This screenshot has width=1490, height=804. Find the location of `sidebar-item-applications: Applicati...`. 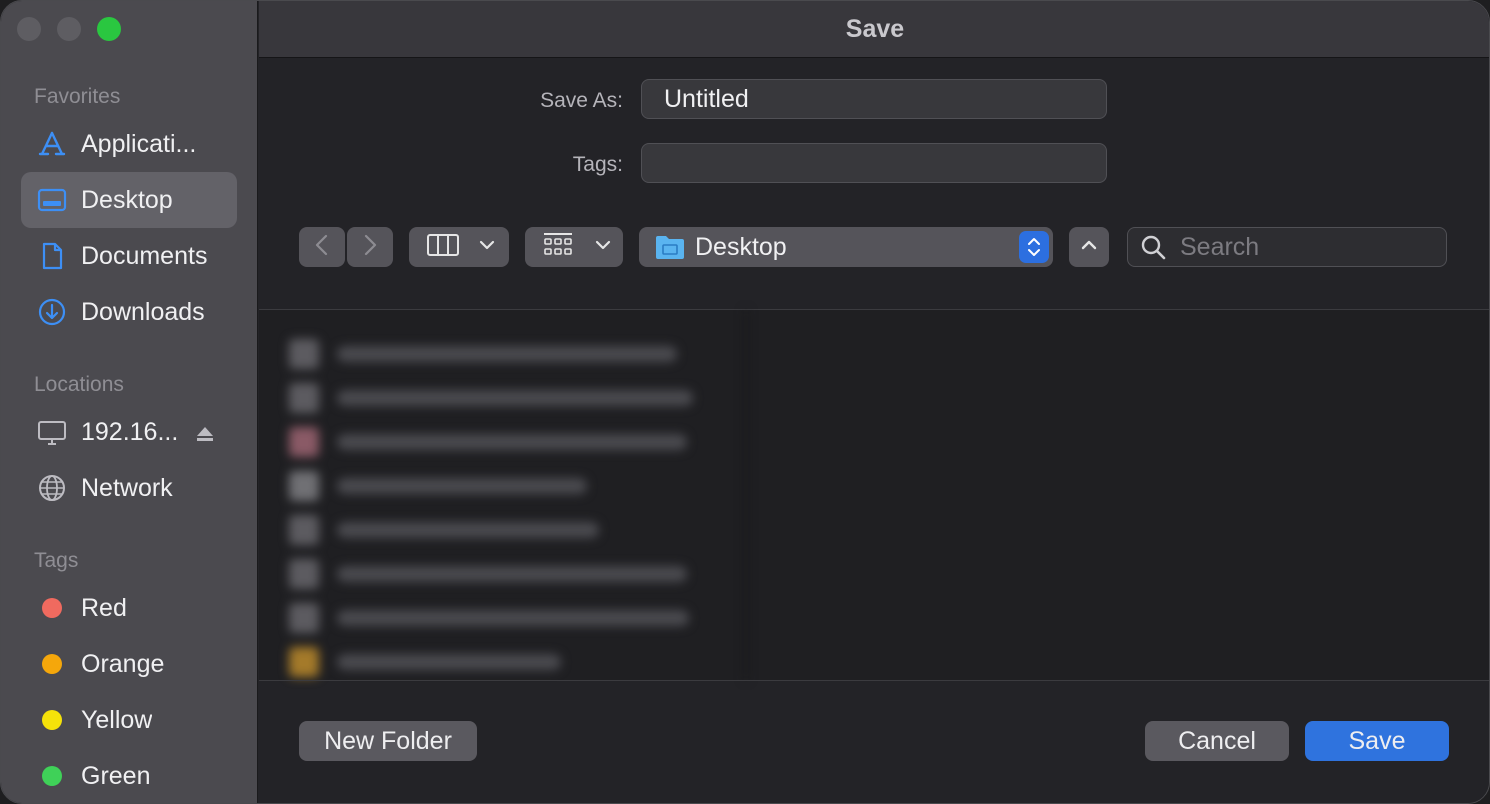

sidebar-item-applications: Applicati... is located at coordinates (129, 144).